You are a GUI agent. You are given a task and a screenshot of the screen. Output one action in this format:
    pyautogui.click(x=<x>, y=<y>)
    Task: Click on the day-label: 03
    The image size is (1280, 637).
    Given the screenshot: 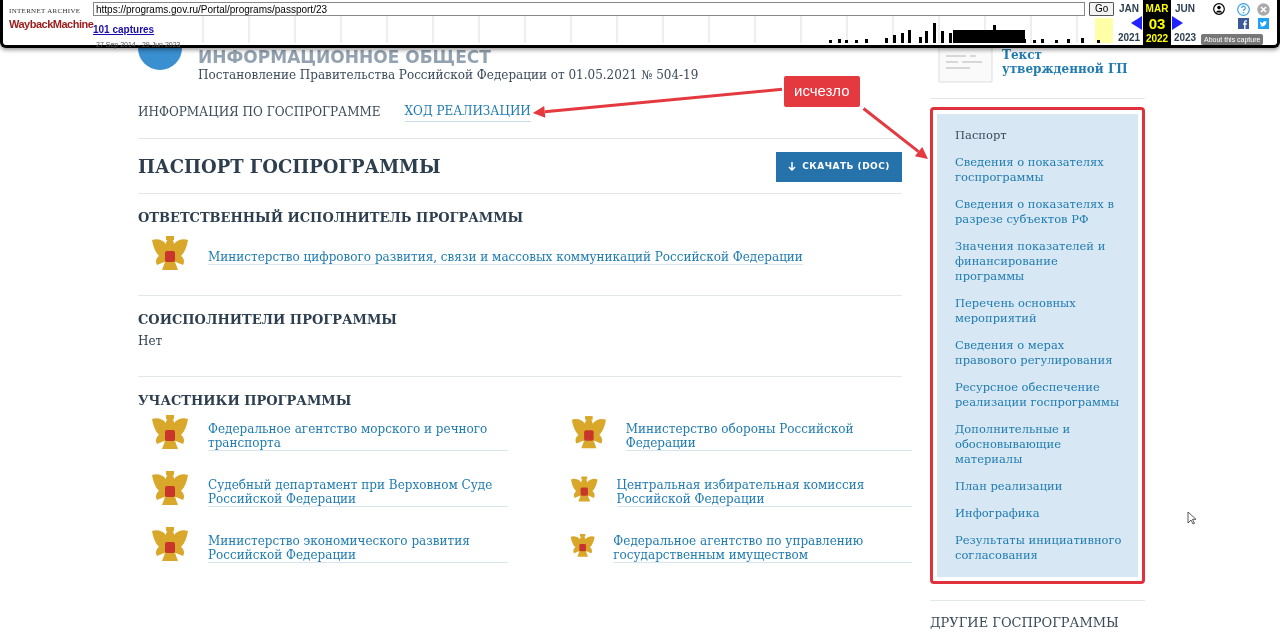 What is the action you would take?
    pyautogui.click(x=1157, y=23)
    